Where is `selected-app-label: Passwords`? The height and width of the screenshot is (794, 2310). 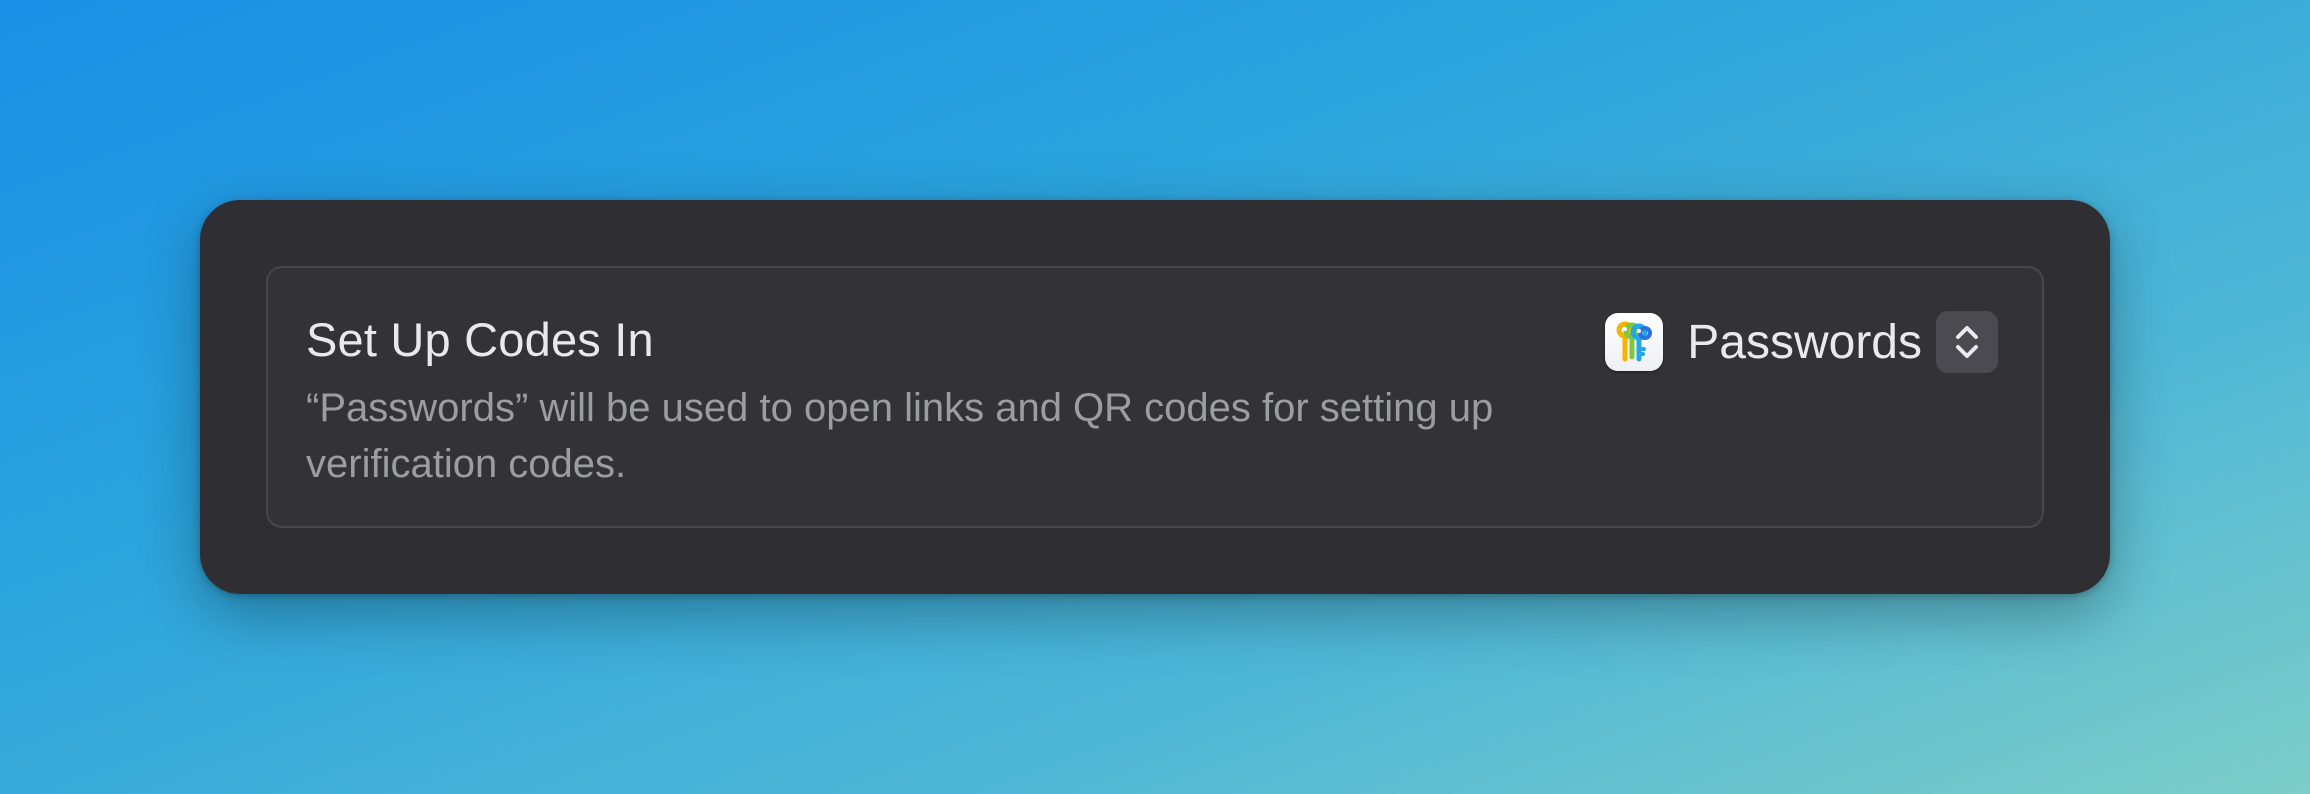
selected-app-label: Passwords is located at coordinates (1804, 342).